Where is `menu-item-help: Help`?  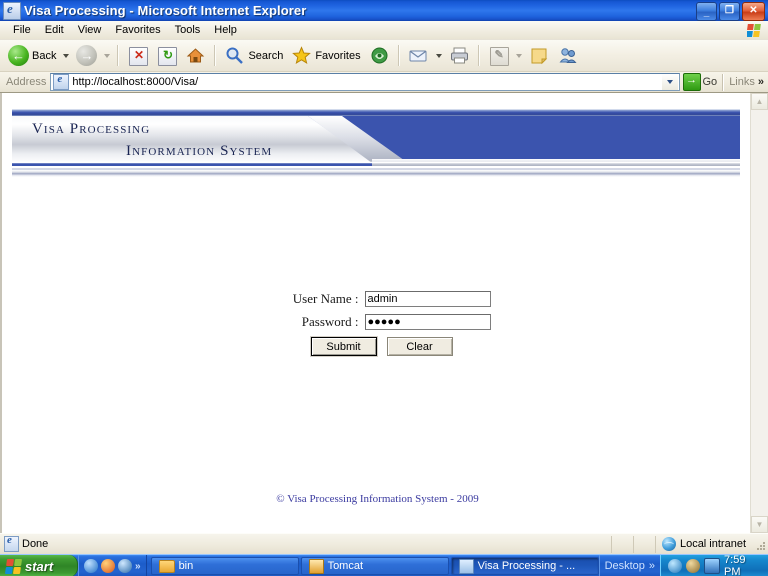 menu-item-help: Help is located at coordinates (225, 30).